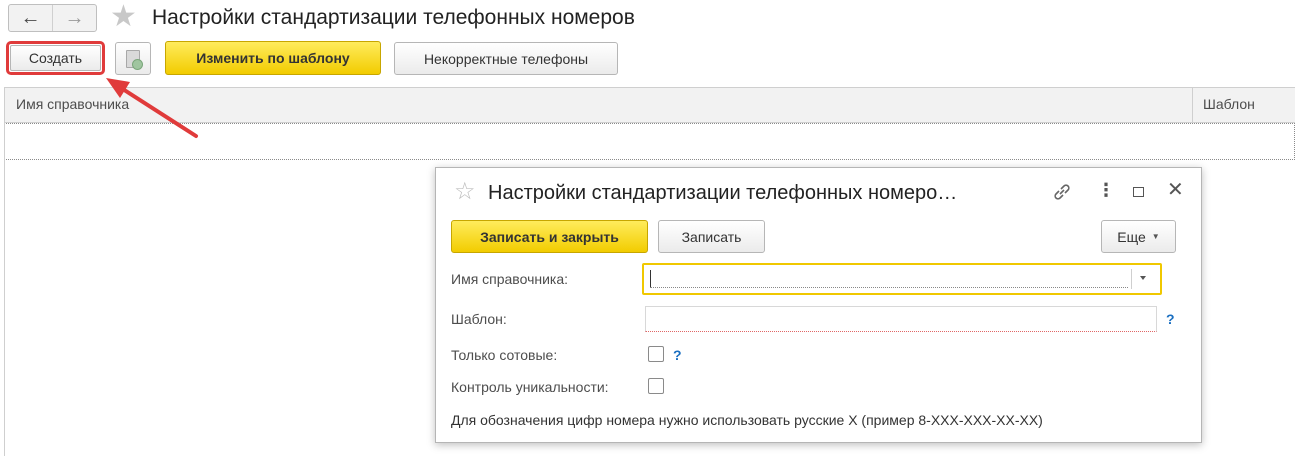 The height and width of the screenshot is (456, 1295). I want to click on chevron-down-icon: ▼, so click(1155, 236).